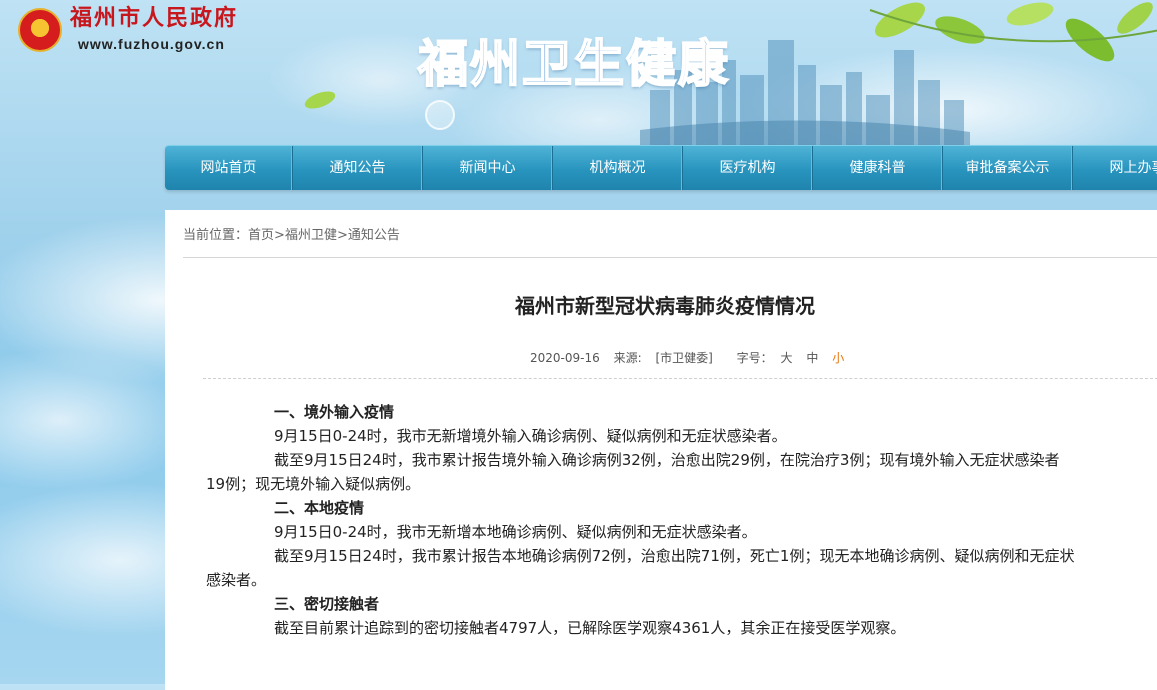 The height and width of the screenshot is (690, 1157). Describe the element at coordinates (665, 306) in the screenshot. I see `article-title: 福州市新型冠状病毒肺炎疫情情况` at that location.